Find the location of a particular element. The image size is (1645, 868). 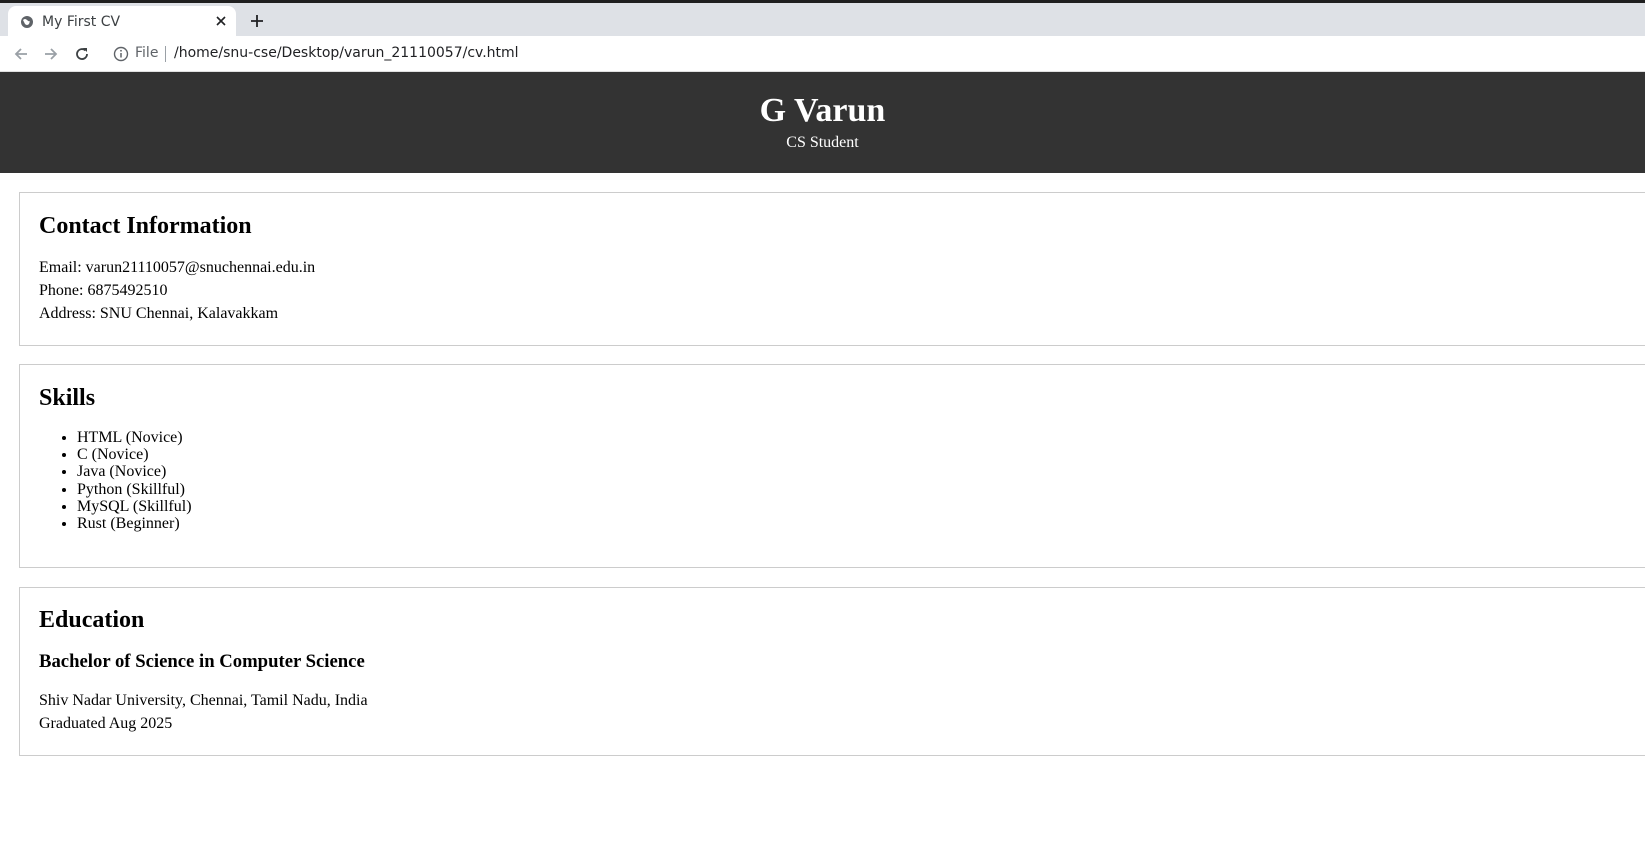

page-header: G Varun CS Student is located at coordinates (822, 122).